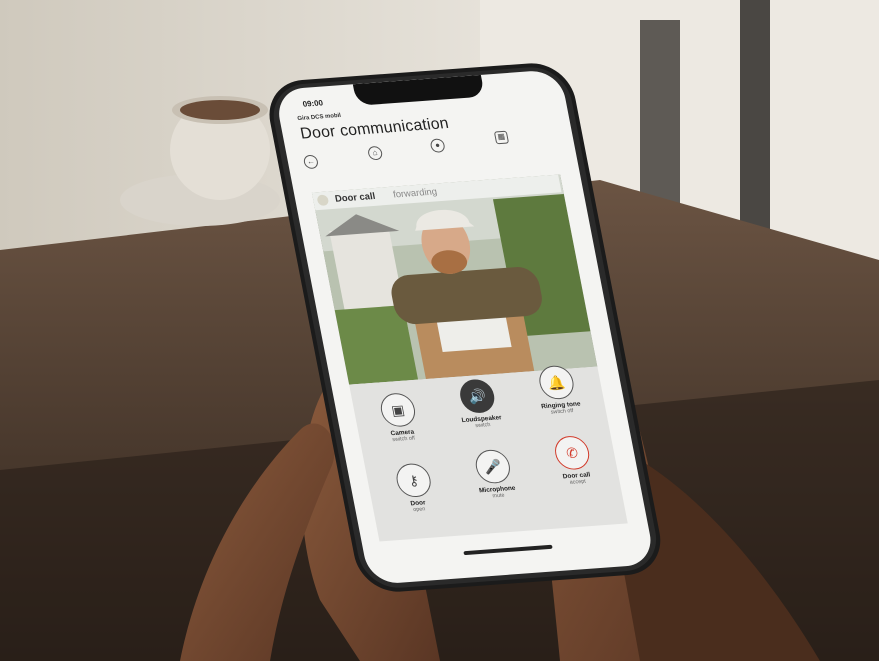 The height and width of the screenshot is (661, 879). I want to click on grid-icon: ▦, so click(501, 137).